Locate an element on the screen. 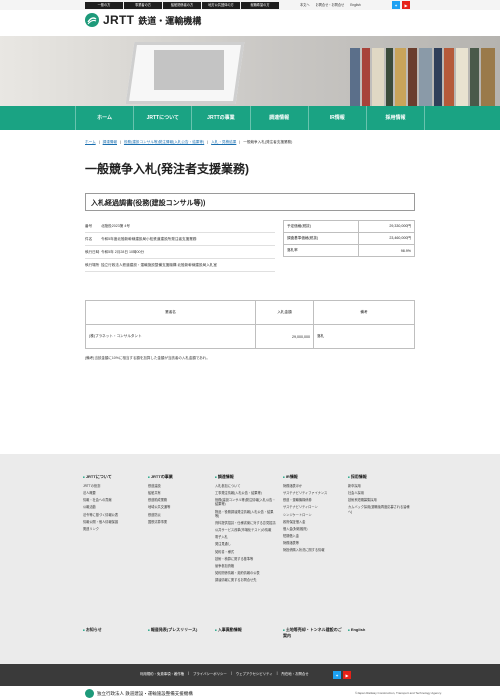 Image resolution: width=500 pixels, height=700 pixels. footer-news-link: お知らせ is located at coordinates (92, 630).